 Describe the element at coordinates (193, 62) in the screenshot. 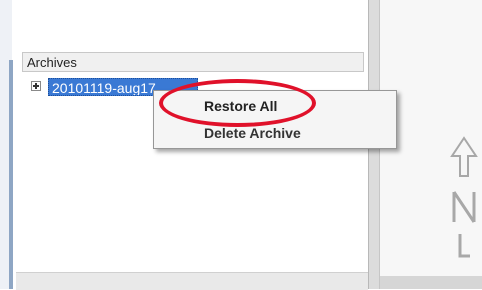

I see `archives-section-header: Archives` at that location.